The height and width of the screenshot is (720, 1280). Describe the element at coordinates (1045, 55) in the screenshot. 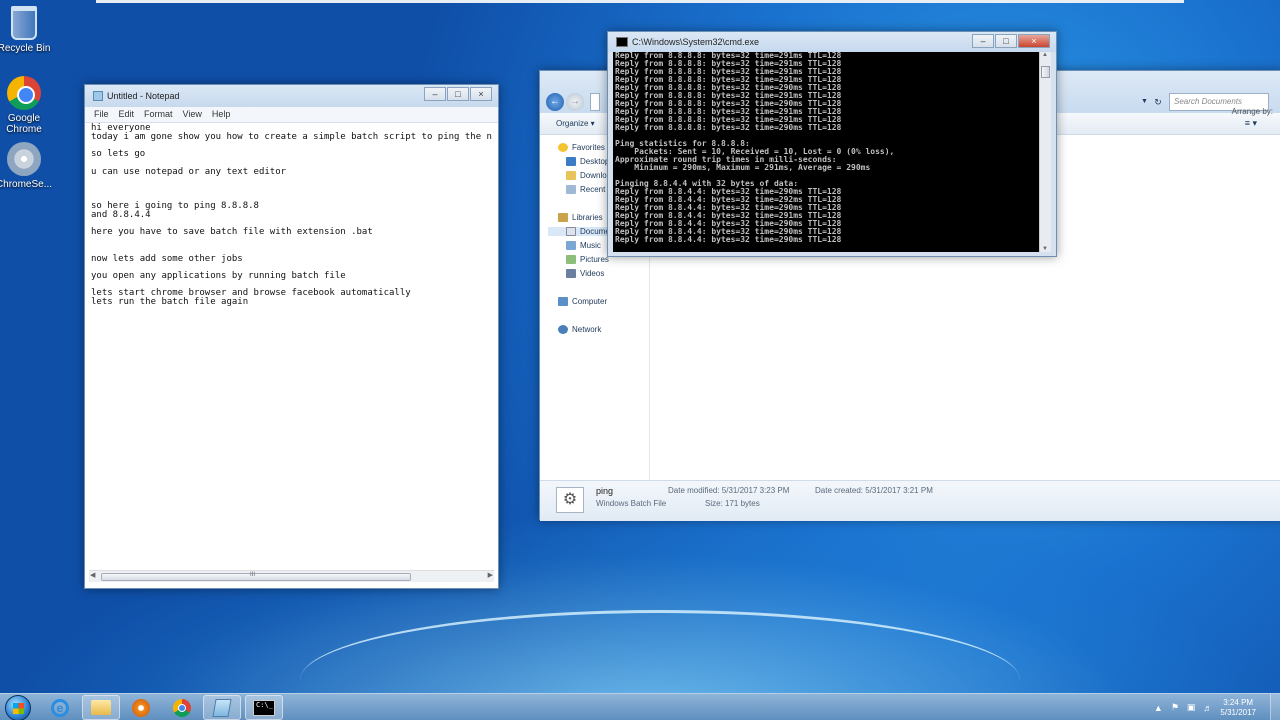

I see `scroll-up-icon: ▲` at that location.